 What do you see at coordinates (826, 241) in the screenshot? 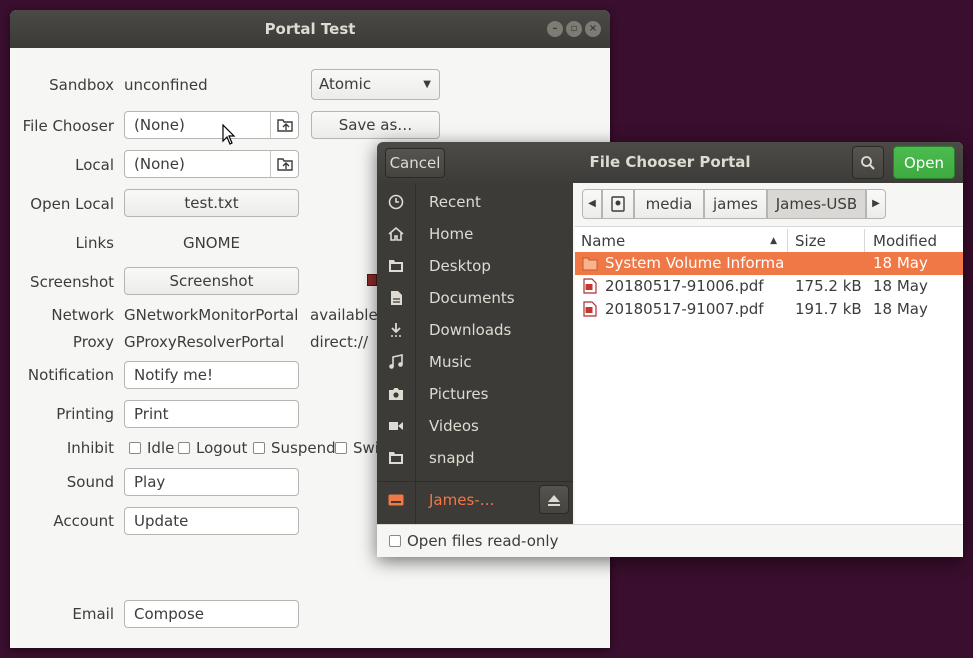
I see `column-header-size: Size` at bounding box center [826, 241].